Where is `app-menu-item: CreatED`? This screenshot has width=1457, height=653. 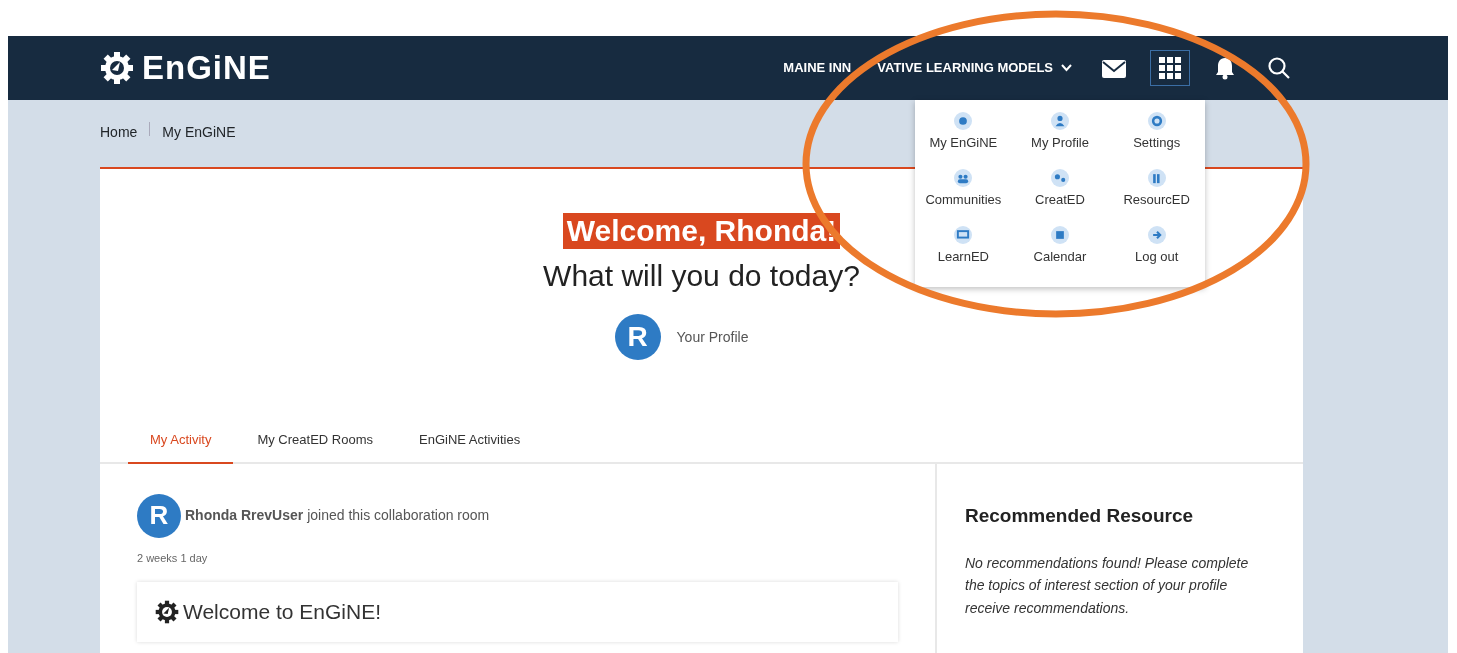
app-menu-item: CreatED is located at coordinates (1060, 193).